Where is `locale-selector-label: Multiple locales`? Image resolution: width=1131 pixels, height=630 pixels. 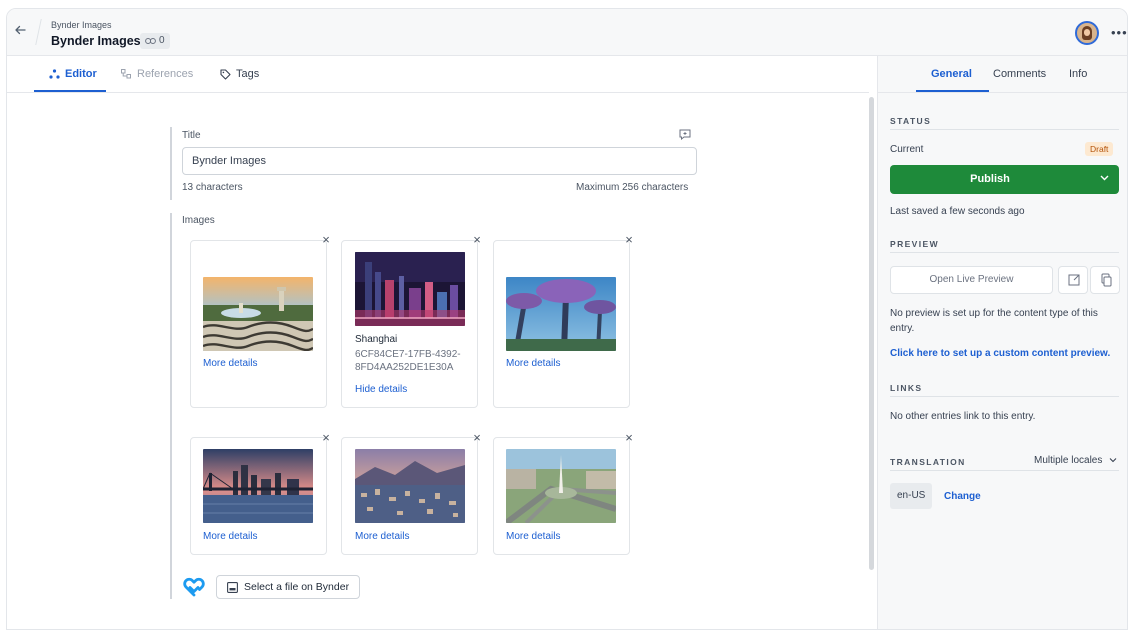 locale-selector-label: Multiple locales is located at coordinates (1068, 460).